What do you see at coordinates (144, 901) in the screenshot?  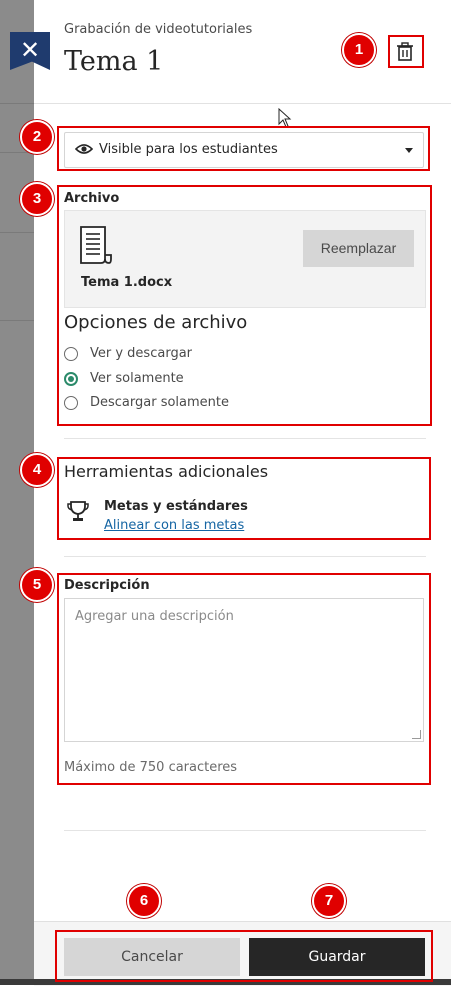 I see `annotation-badge-6: 6` at bounding box center [144, 901].